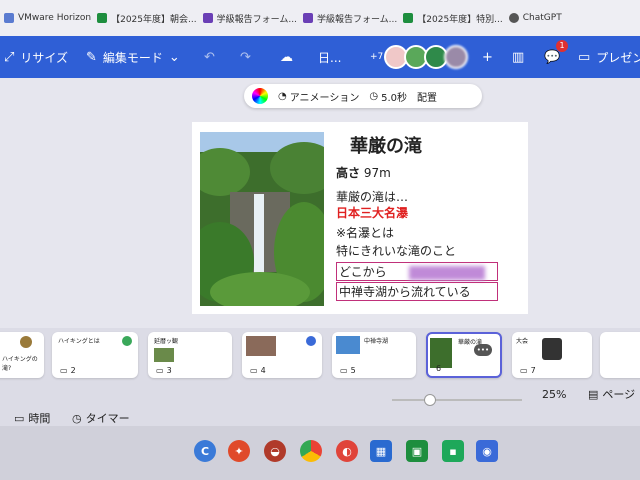  What do you see at coordinates (487, 57) in the screenshot?
I see `add-icon: +` at bounding box center [487, 57].